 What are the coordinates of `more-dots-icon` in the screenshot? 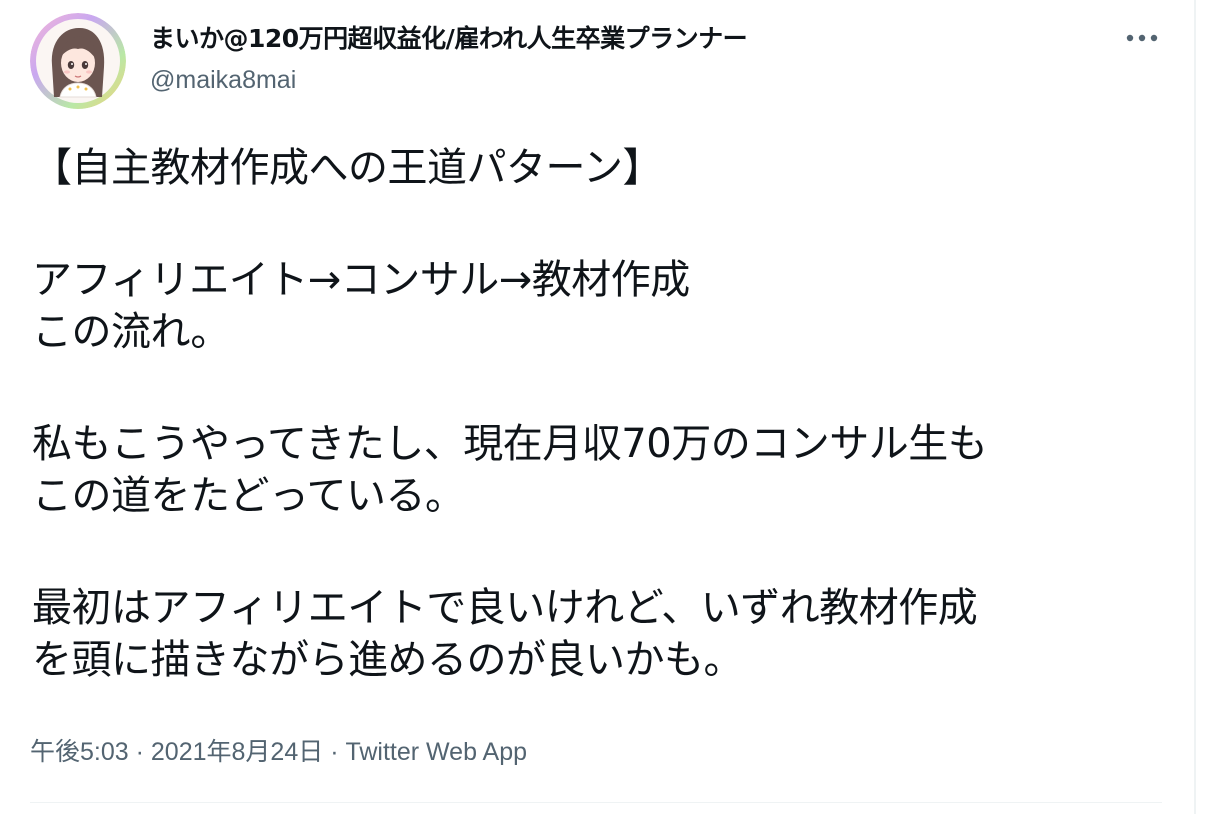 It's located at (1142, 38).